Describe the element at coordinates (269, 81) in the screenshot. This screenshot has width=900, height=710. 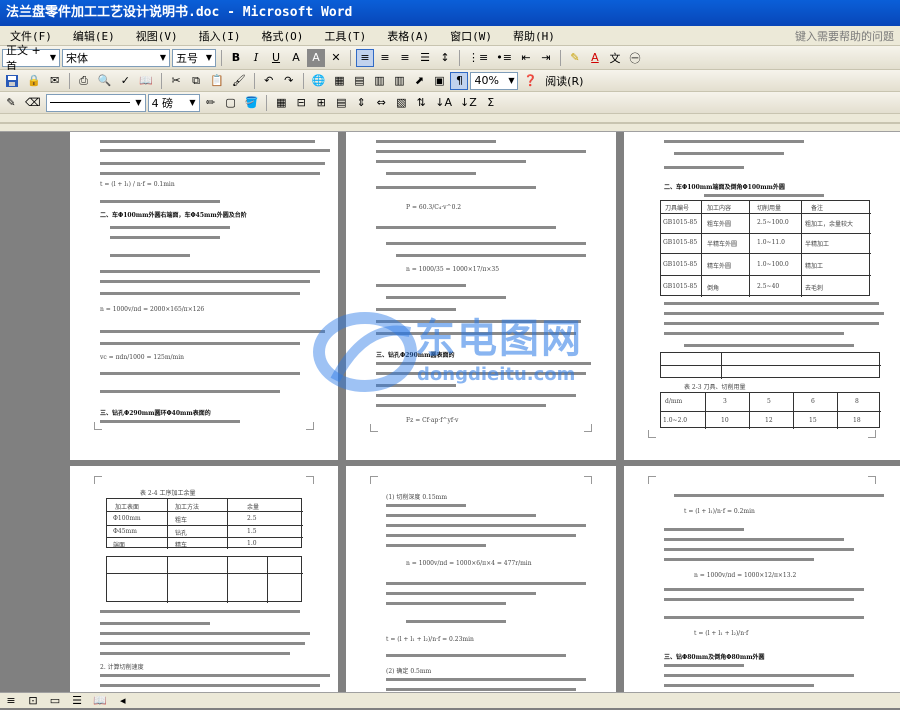
I see `undo-icon: ↶` at that location.